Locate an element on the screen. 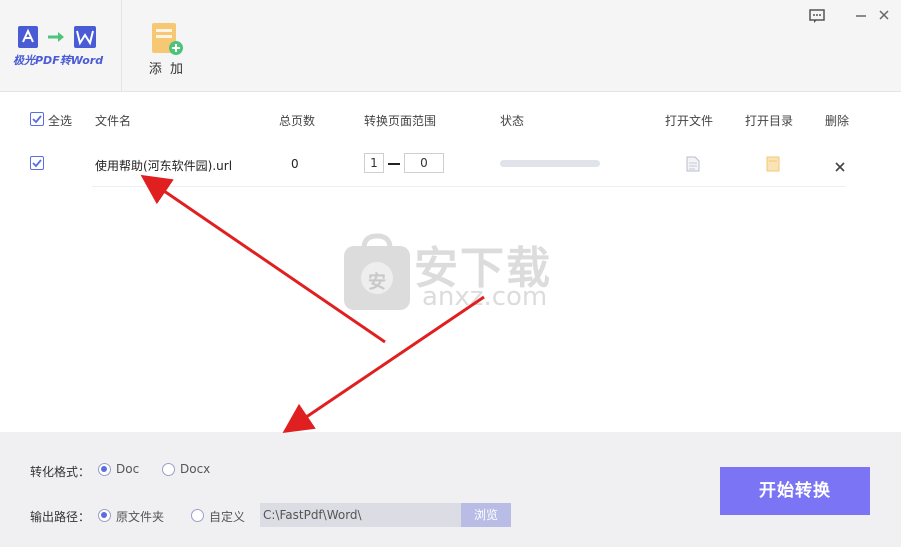 This screenshot has height=547, width=901. output-path-input is located at coordinates (361, 515).